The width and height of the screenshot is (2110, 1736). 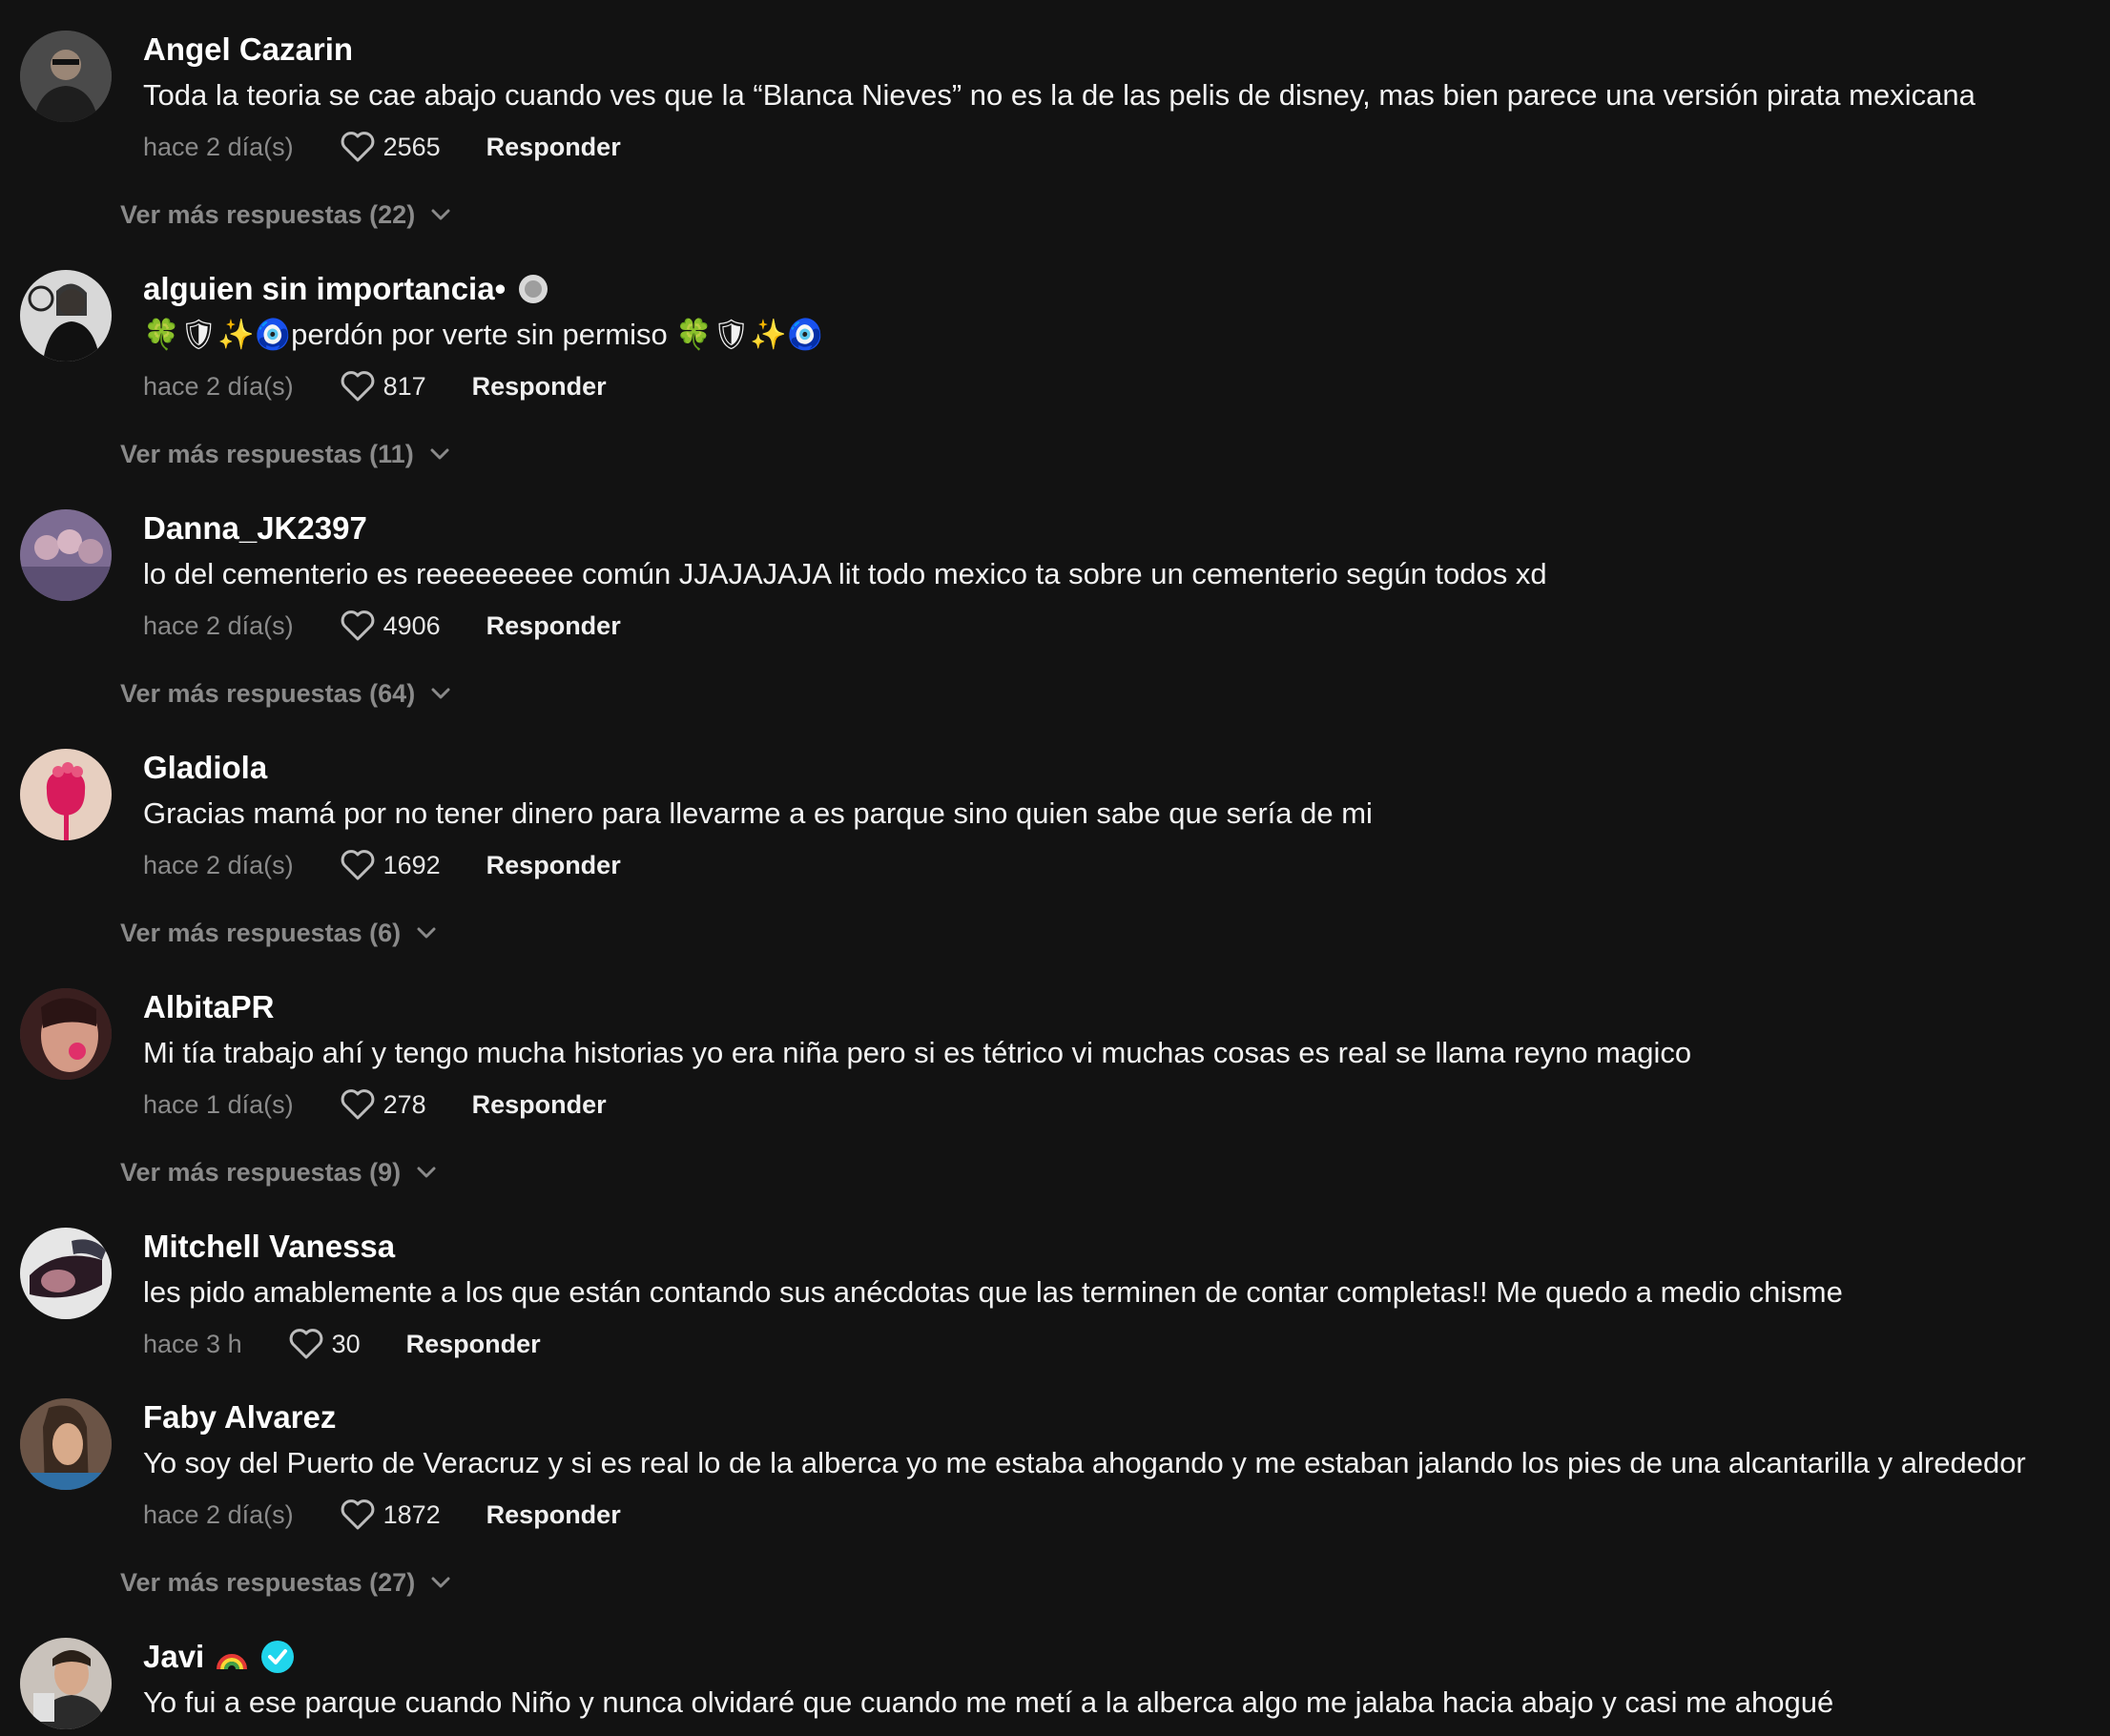 I want to click on view-more-replies-button: Ver más respuestas (64), so click(x=285, y=693).